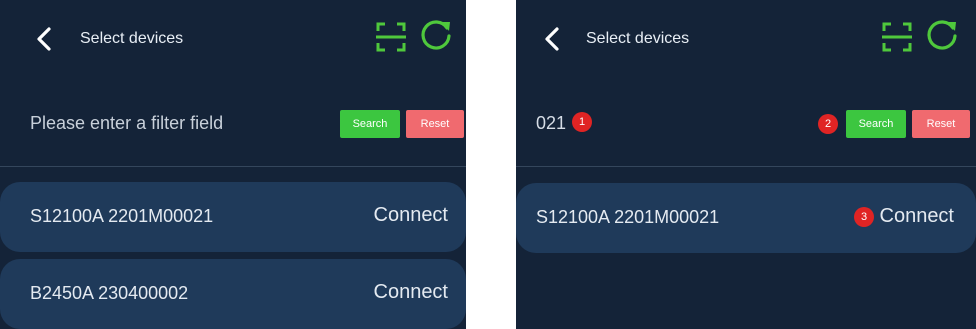  Describe the element at coordinates (582, 122) in the screenshot. I see `step-marker-1: 1` at that location.